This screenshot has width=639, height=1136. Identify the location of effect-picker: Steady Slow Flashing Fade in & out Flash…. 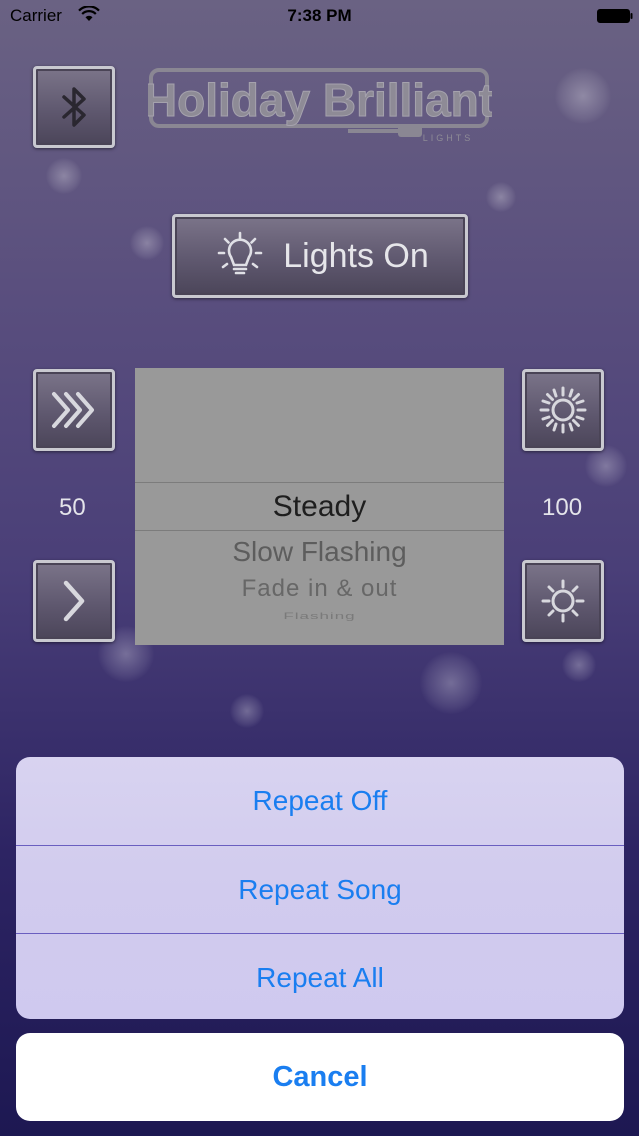
(319, 506).